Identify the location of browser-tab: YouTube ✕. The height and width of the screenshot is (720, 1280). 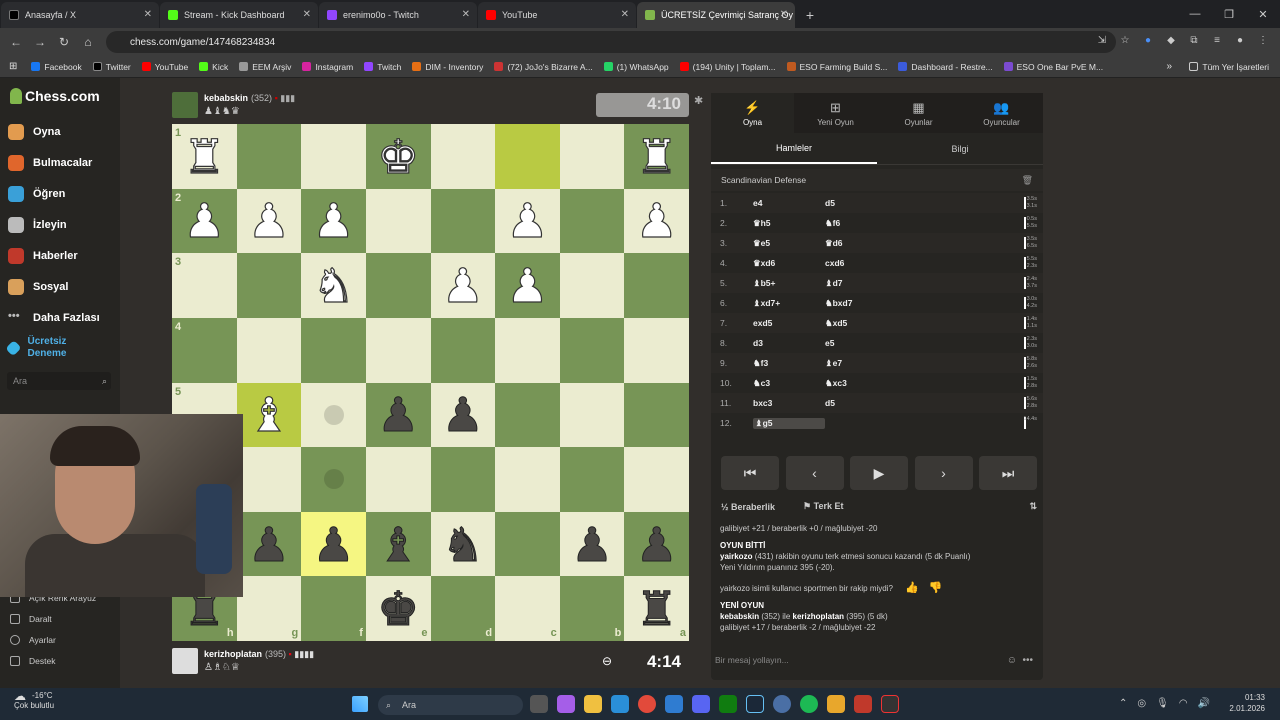
(557, 15).